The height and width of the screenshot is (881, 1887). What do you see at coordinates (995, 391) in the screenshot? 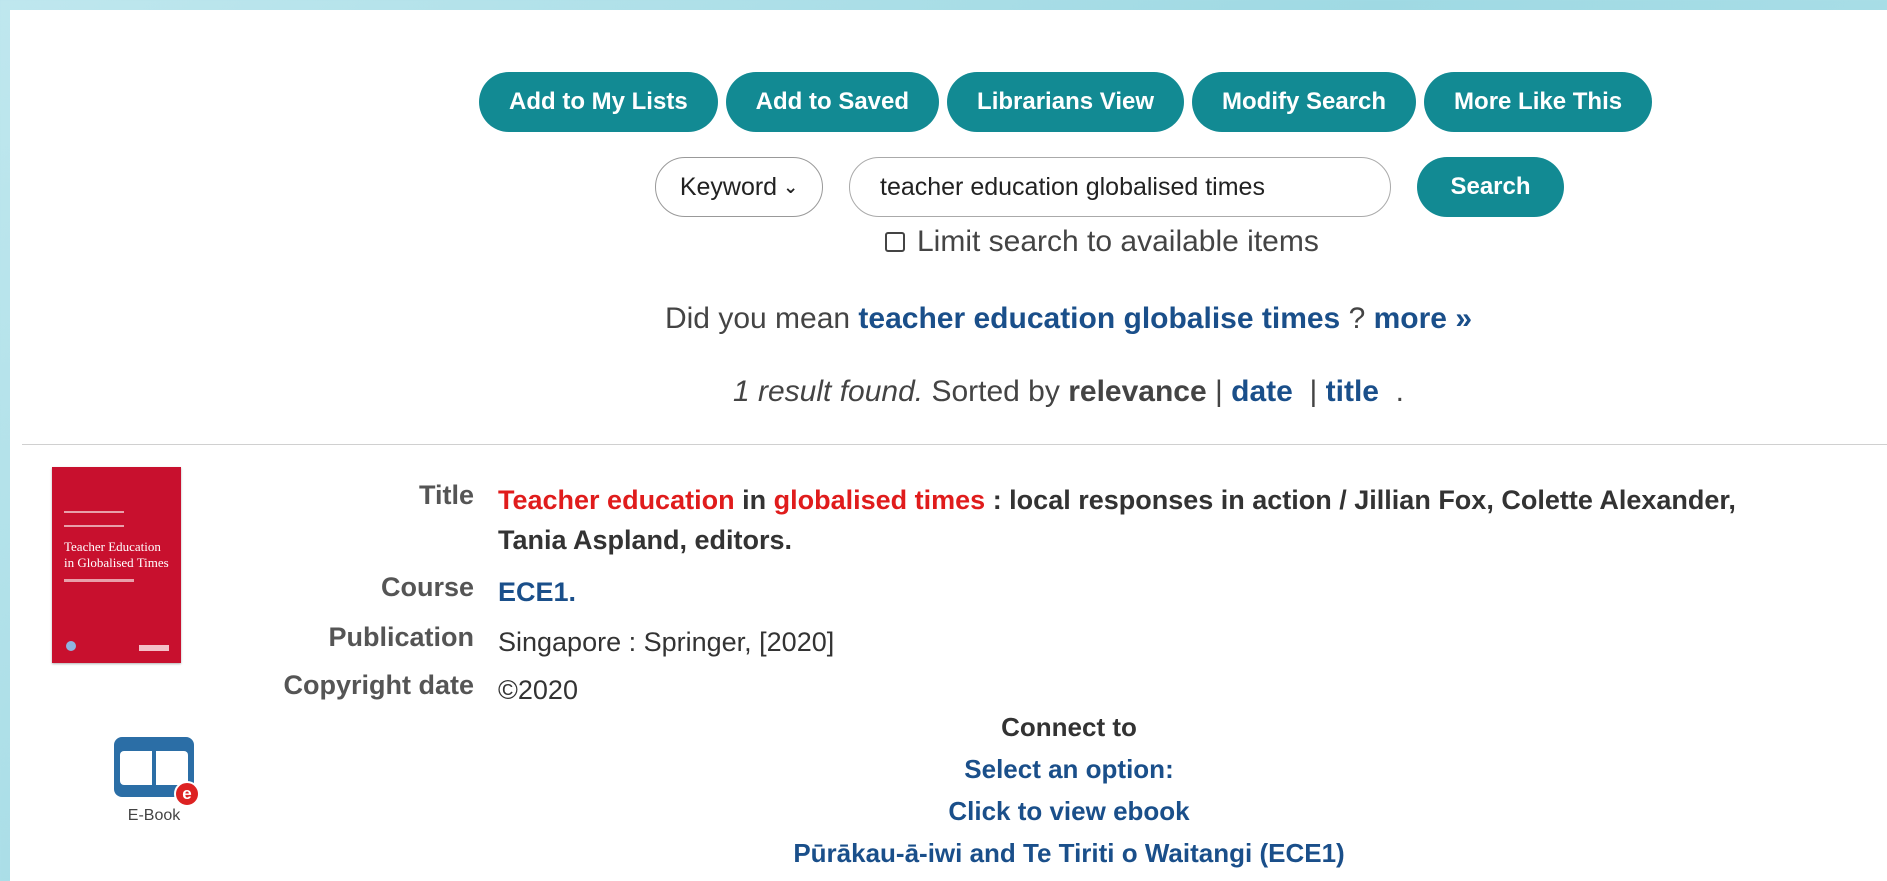
I see `sorted-by-label: Sorted by` at bounding box center [995, 391].